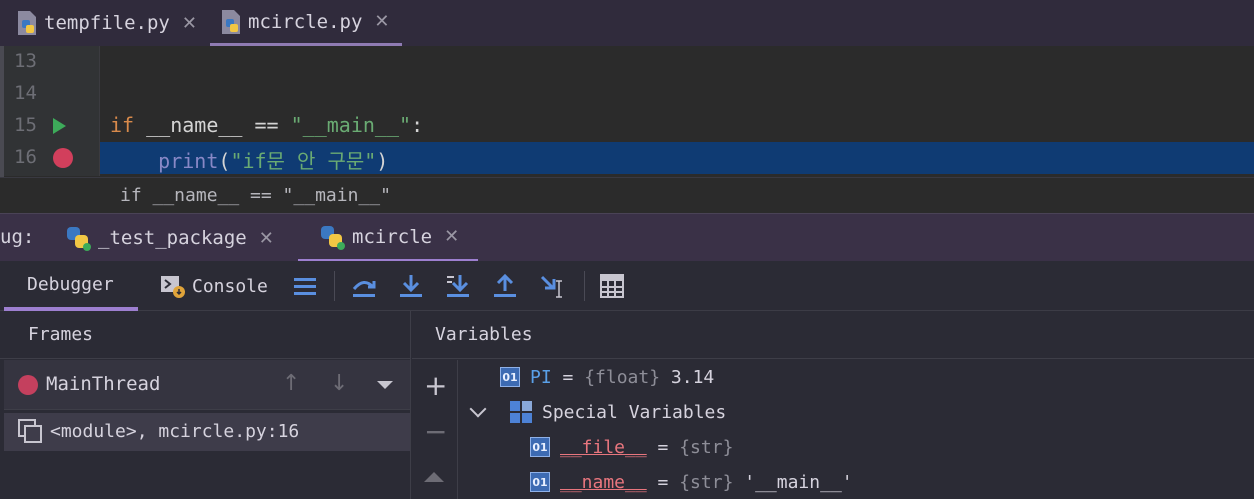 The height and width of the screenshot is (499, 1254). What do you see at coordinates (603, 447) in the screenshot?
I see `variable-name: __file__` at bounding box center [603, 447].